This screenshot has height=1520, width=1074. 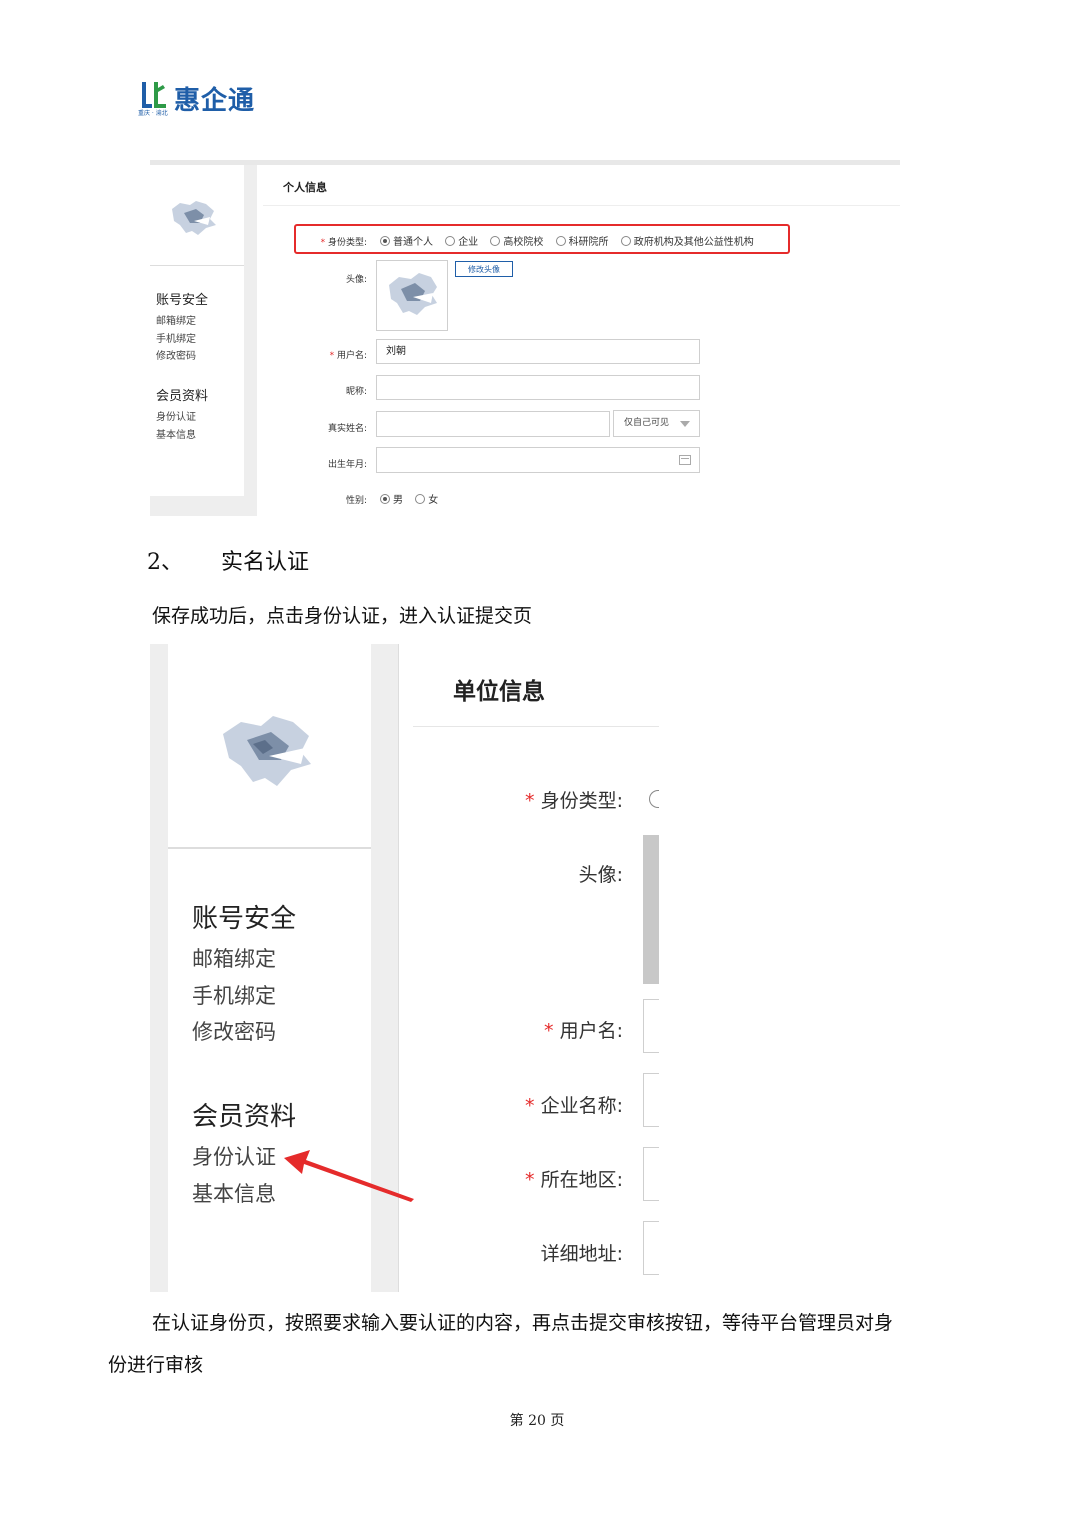 What do you see at coordinates (538, 387) in the screenshot?
I see `nickname-input` at bounding box center [538, 387].